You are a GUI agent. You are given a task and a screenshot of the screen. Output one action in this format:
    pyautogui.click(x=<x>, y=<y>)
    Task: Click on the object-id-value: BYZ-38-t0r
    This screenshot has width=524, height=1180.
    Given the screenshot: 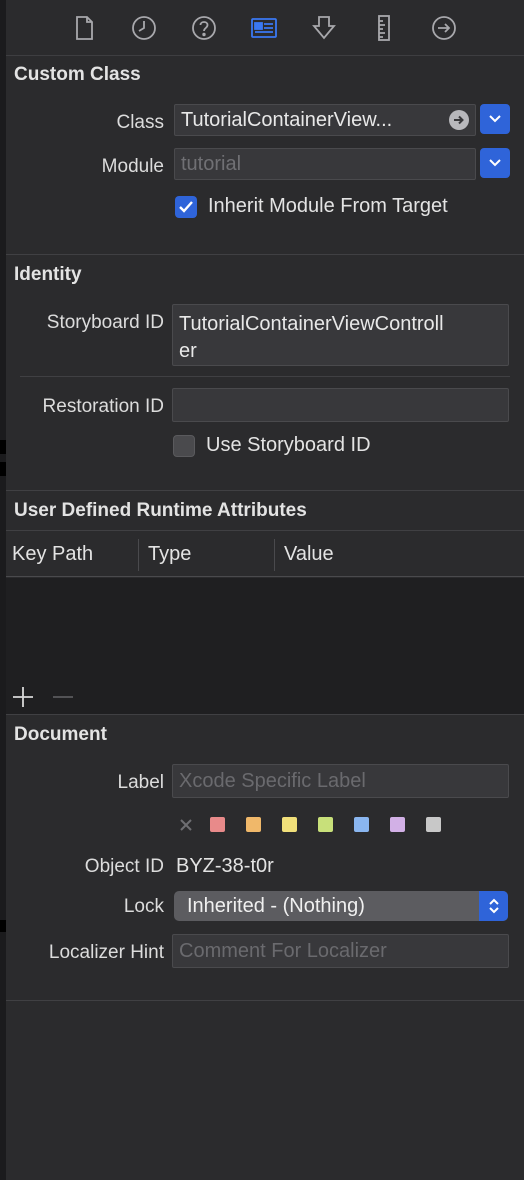 What is the action you would take?
    pyautogui.click(x=225, y=866)
    